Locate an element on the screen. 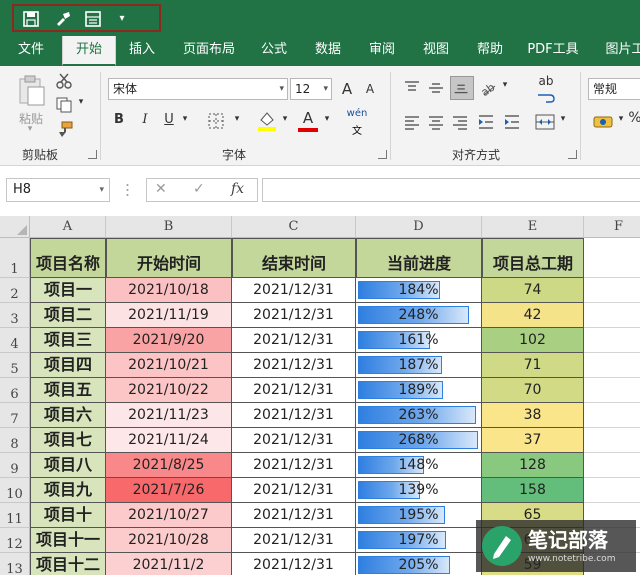  tab-view: 视图 is located at coordinates (436, 51).